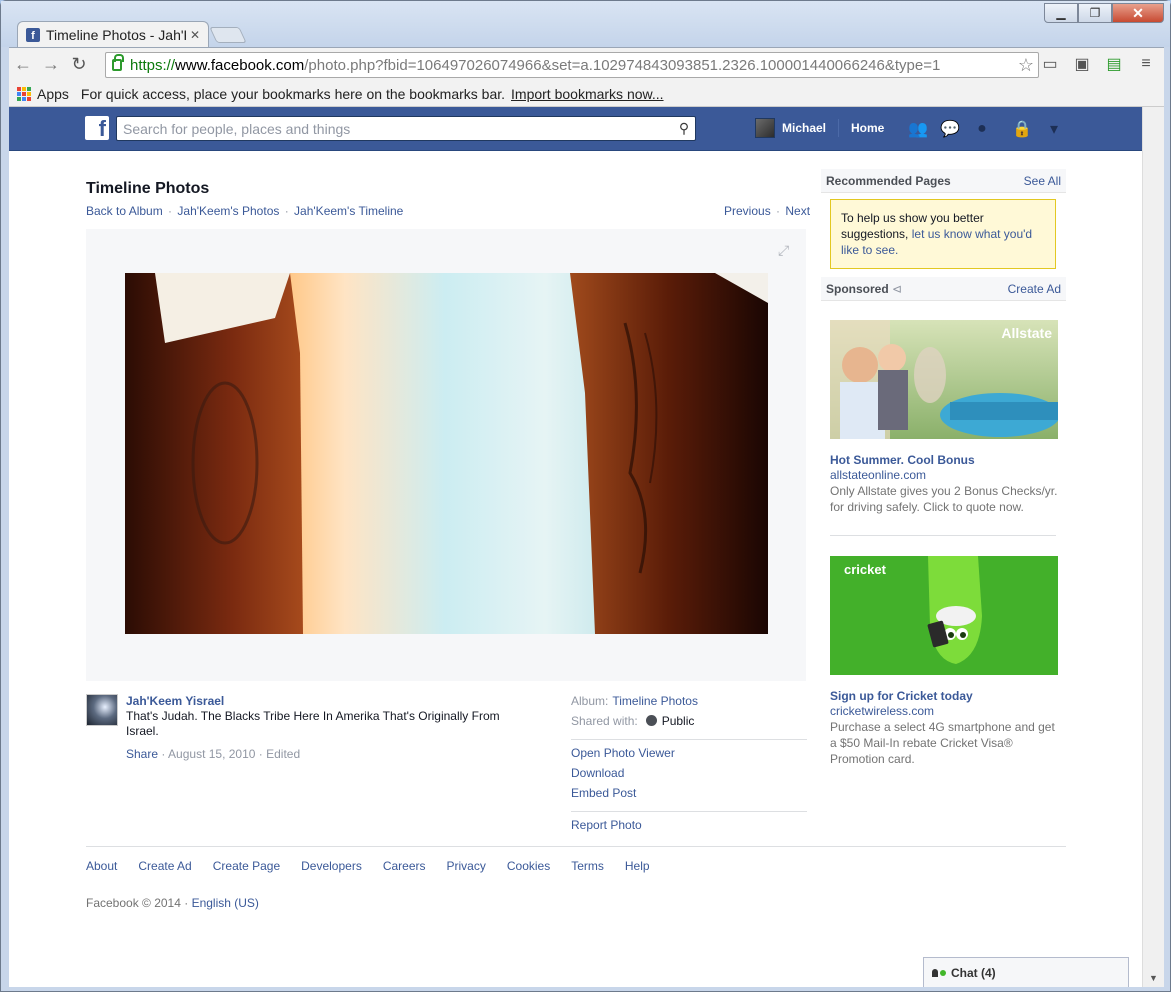 The height and width of the screenshot is (992, 1171). What do you see at coordinates (678, 721) in the screenshot?
I see `privacy-value: Public` at bounding box center [678, 721].